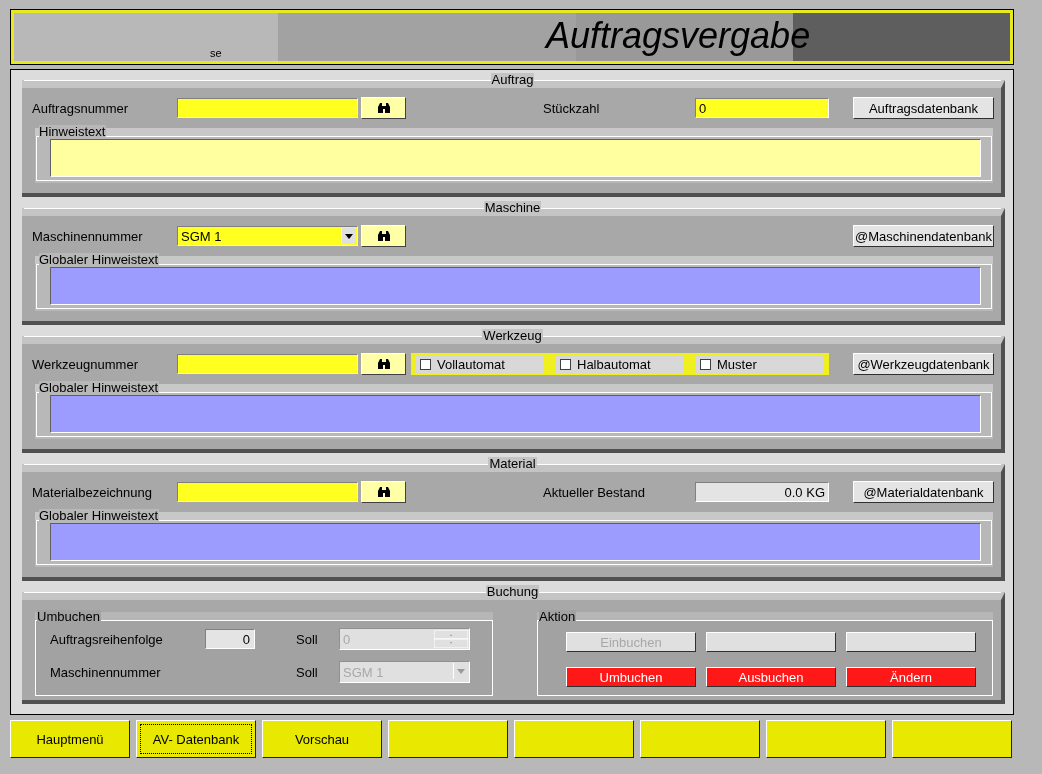 The width and height of the screenshot is (1042, 774). I want to click on field-label: Auftragsreihenfolge, so click(107, 639).